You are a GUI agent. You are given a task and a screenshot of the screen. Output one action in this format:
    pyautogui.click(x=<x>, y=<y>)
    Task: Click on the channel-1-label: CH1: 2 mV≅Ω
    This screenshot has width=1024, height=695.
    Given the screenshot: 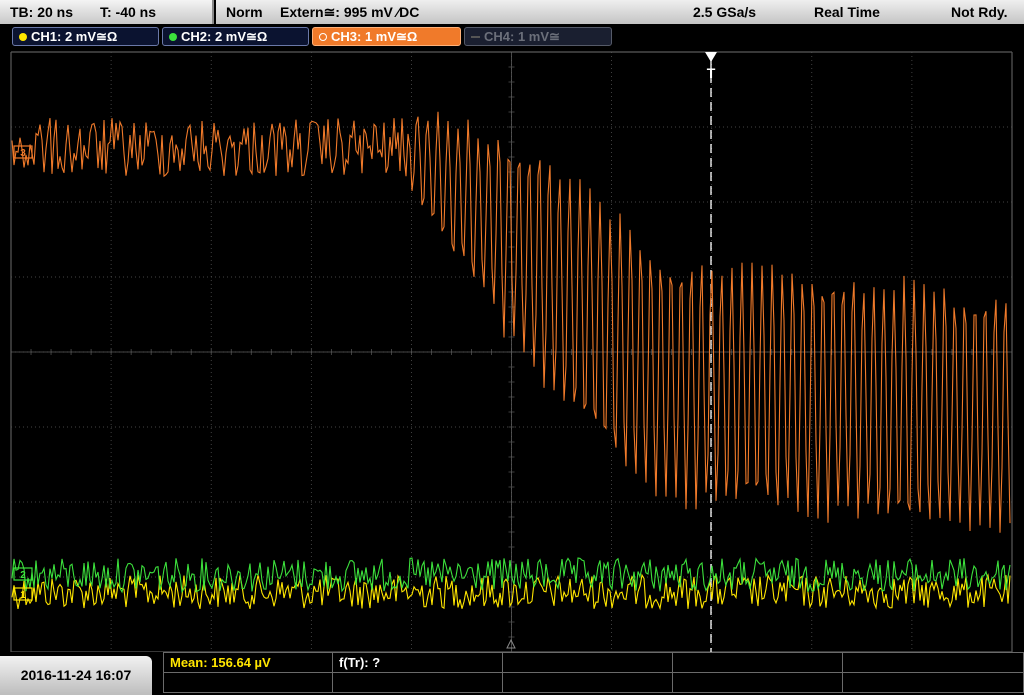 What is the action you would take?
    pyautogui.click(x=74, y=36)
    